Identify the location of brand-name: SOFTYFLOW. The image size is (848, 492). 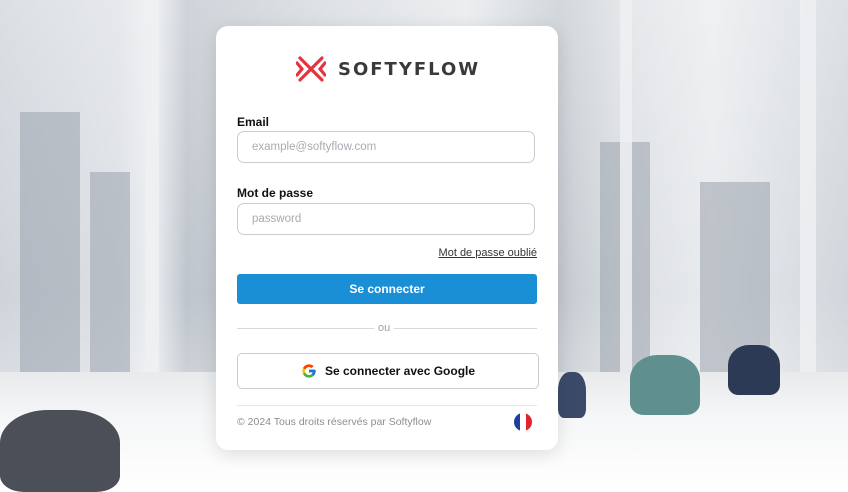
(409, 69).